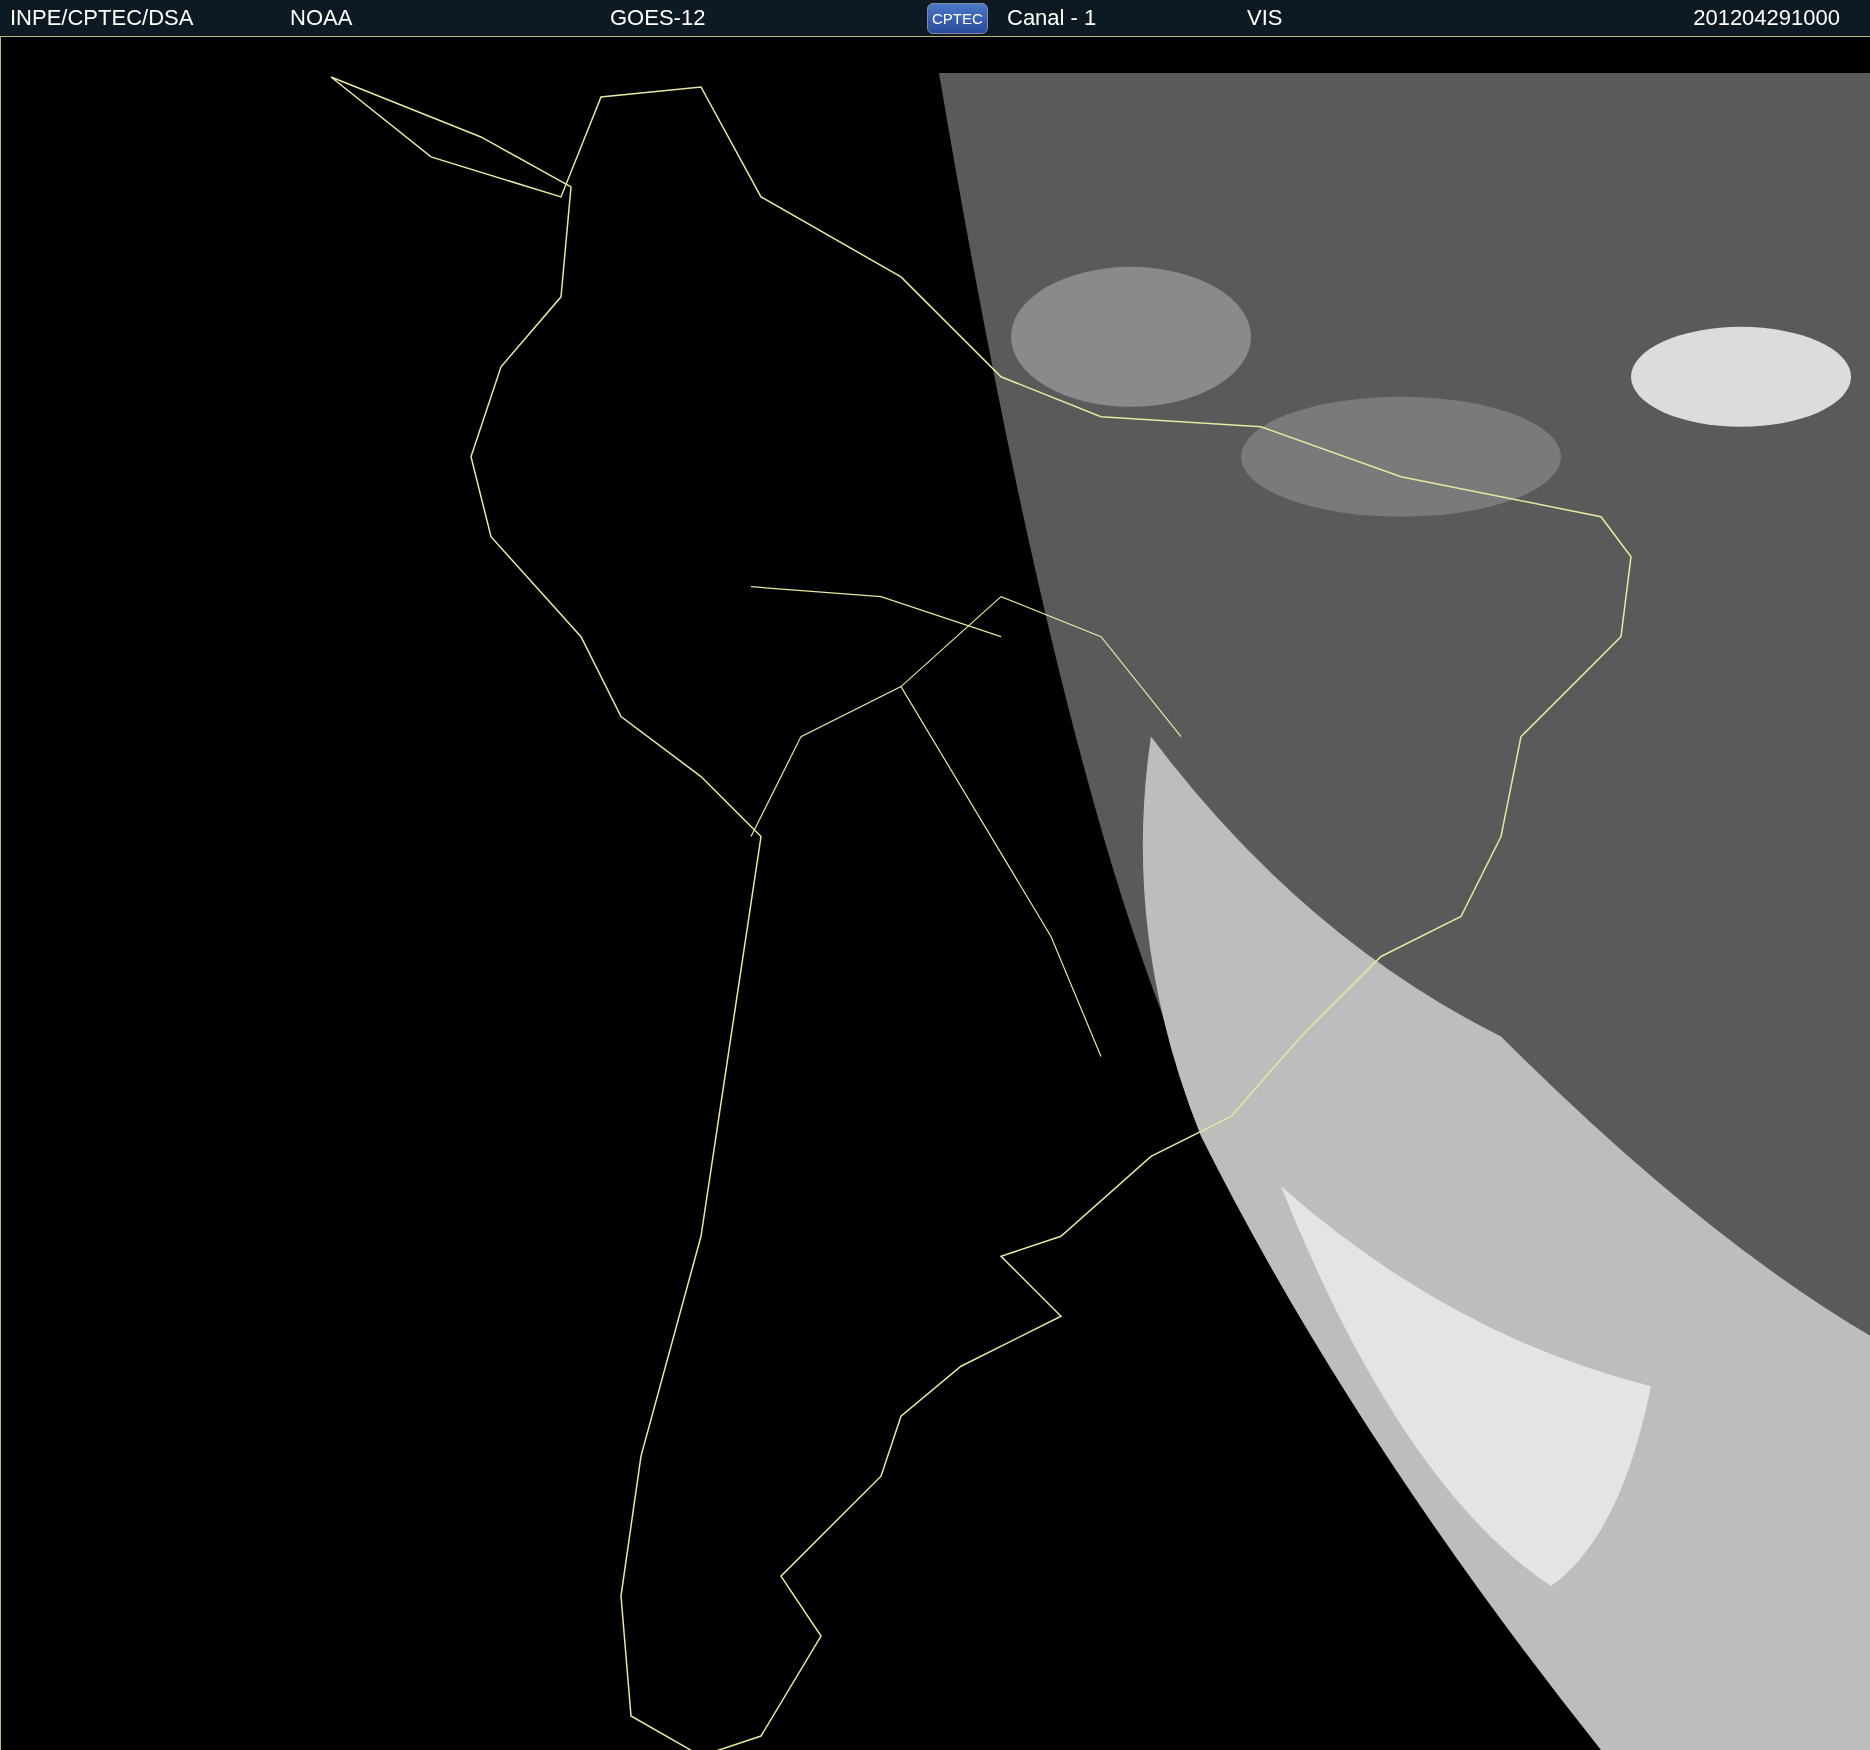 Image resolution: width=1870 pixels, height=1750 pixels. Describe the element at coordinates (1767, 18) in the screenshot. I see `timestamp-label: 201204291000` at that location.